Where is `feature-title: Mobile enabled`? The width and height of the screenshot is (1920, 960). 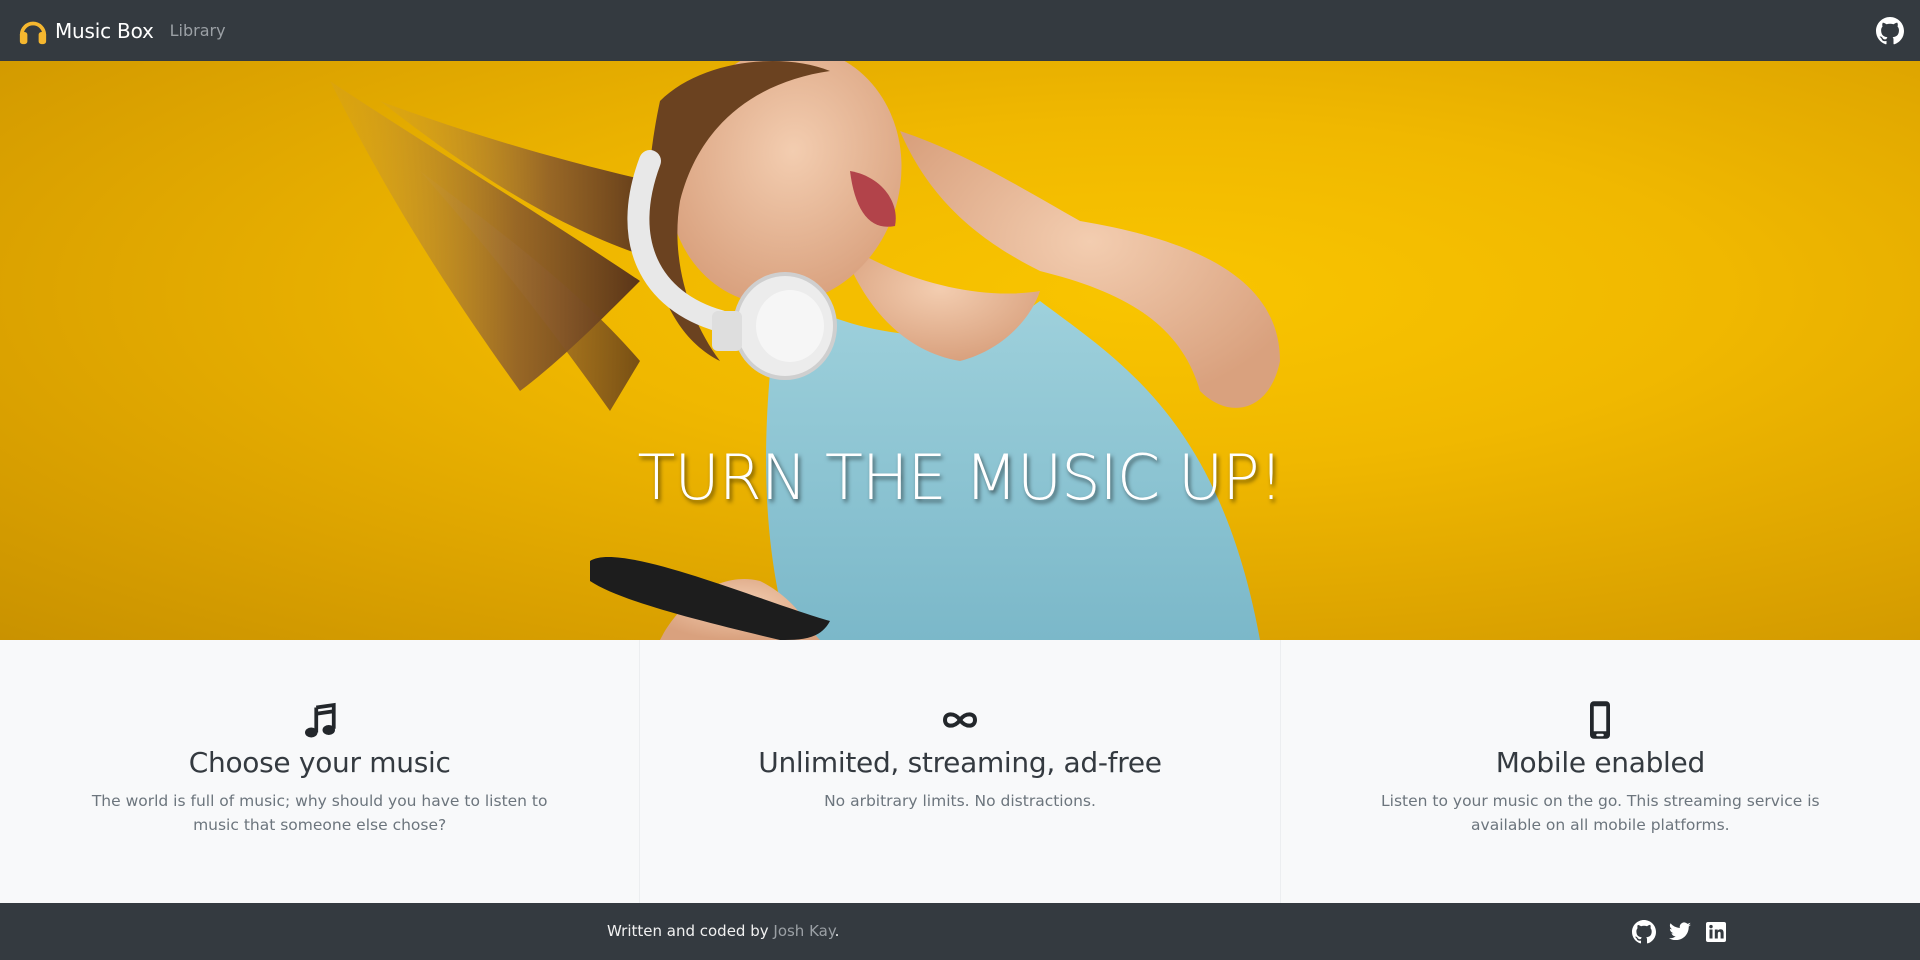 feature-title: Mobile enabled is located at coordinates (1600, 762).